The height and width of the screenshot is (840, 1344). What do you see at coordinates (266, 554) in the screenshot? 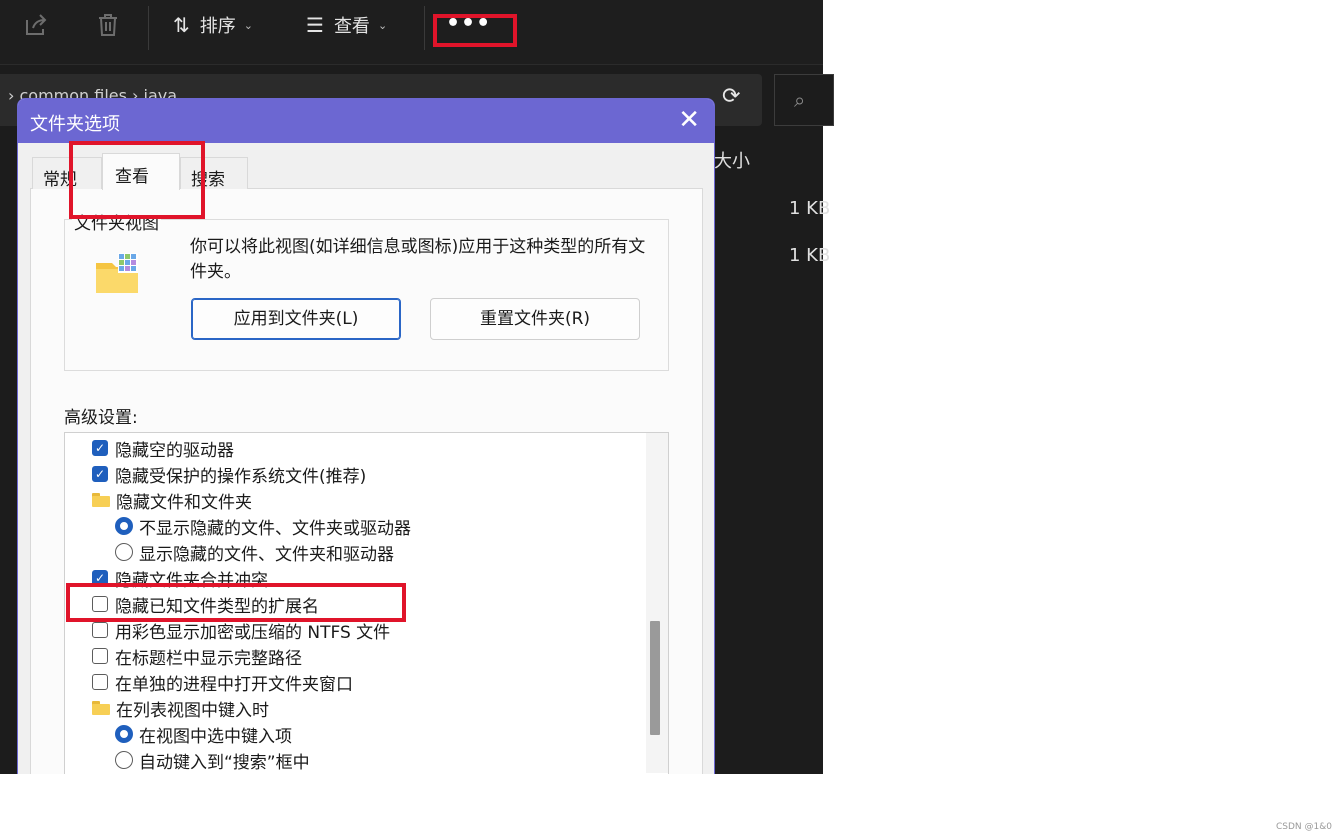
I see `setting-label: 显示隐藏的文件、文件夹和驱动器` at bounding box center [266, 554].